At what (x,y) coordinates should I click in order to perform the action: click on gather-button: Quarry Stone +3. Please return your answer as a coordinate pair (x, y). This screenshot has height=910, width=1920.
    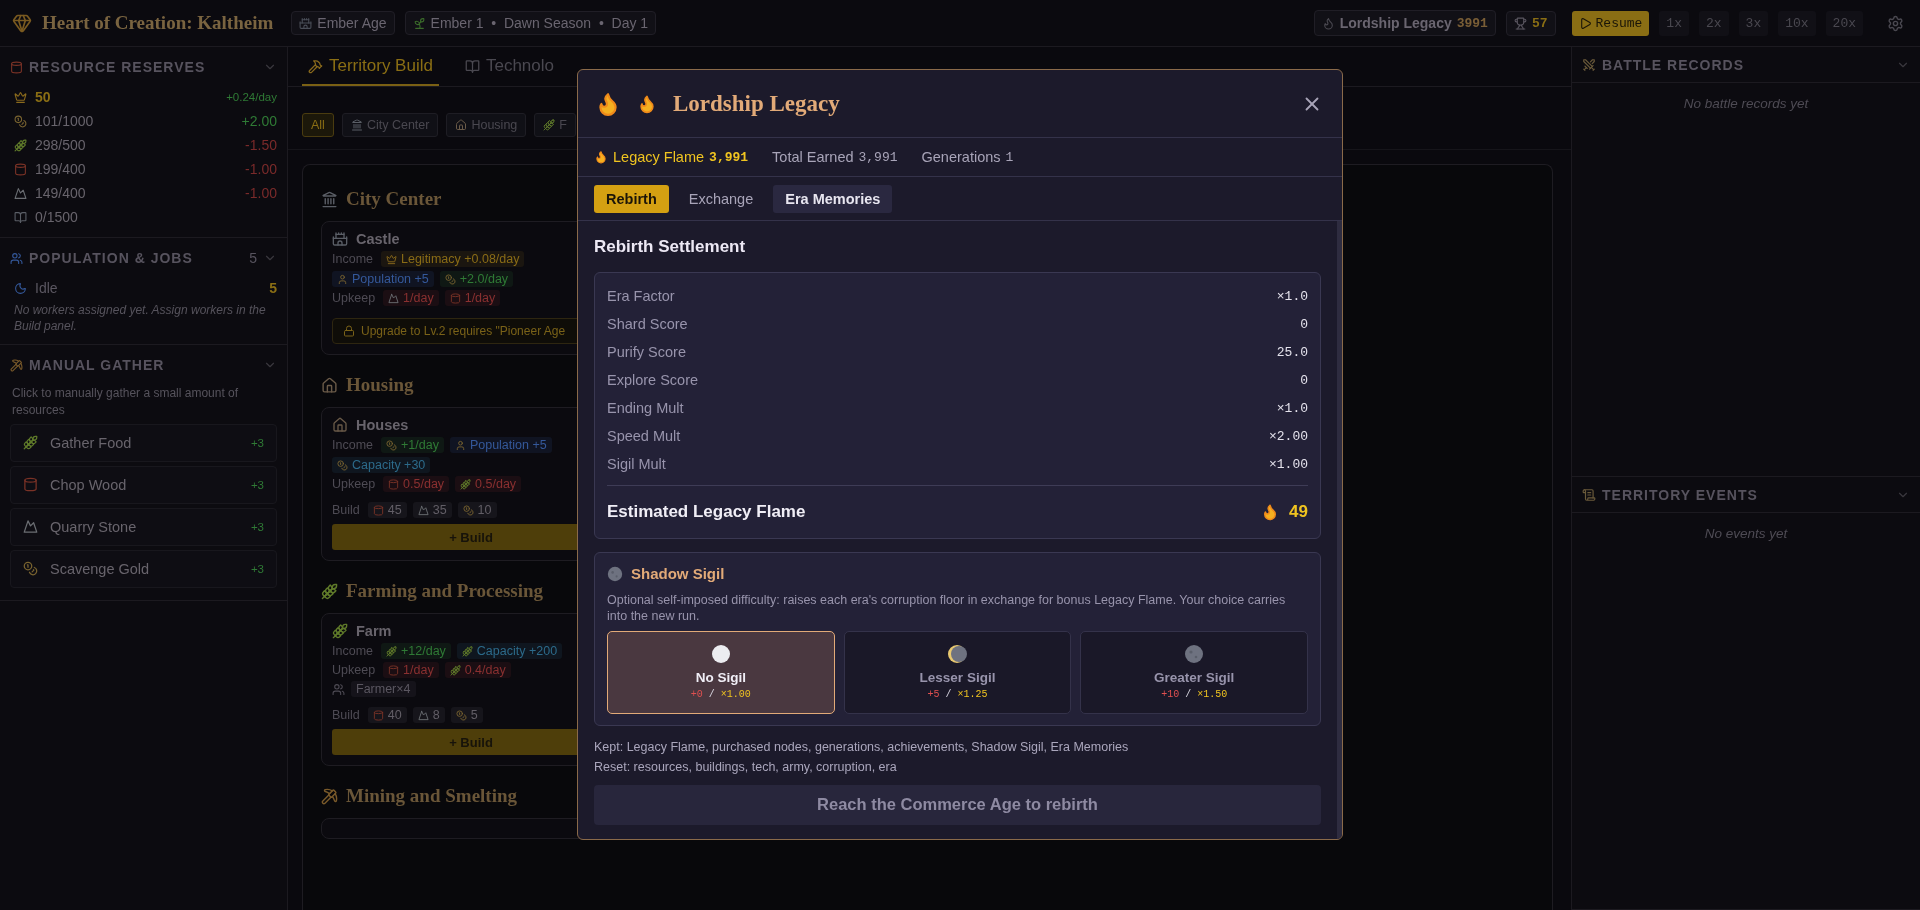
    Looking at the image, I should click on (143, 526).